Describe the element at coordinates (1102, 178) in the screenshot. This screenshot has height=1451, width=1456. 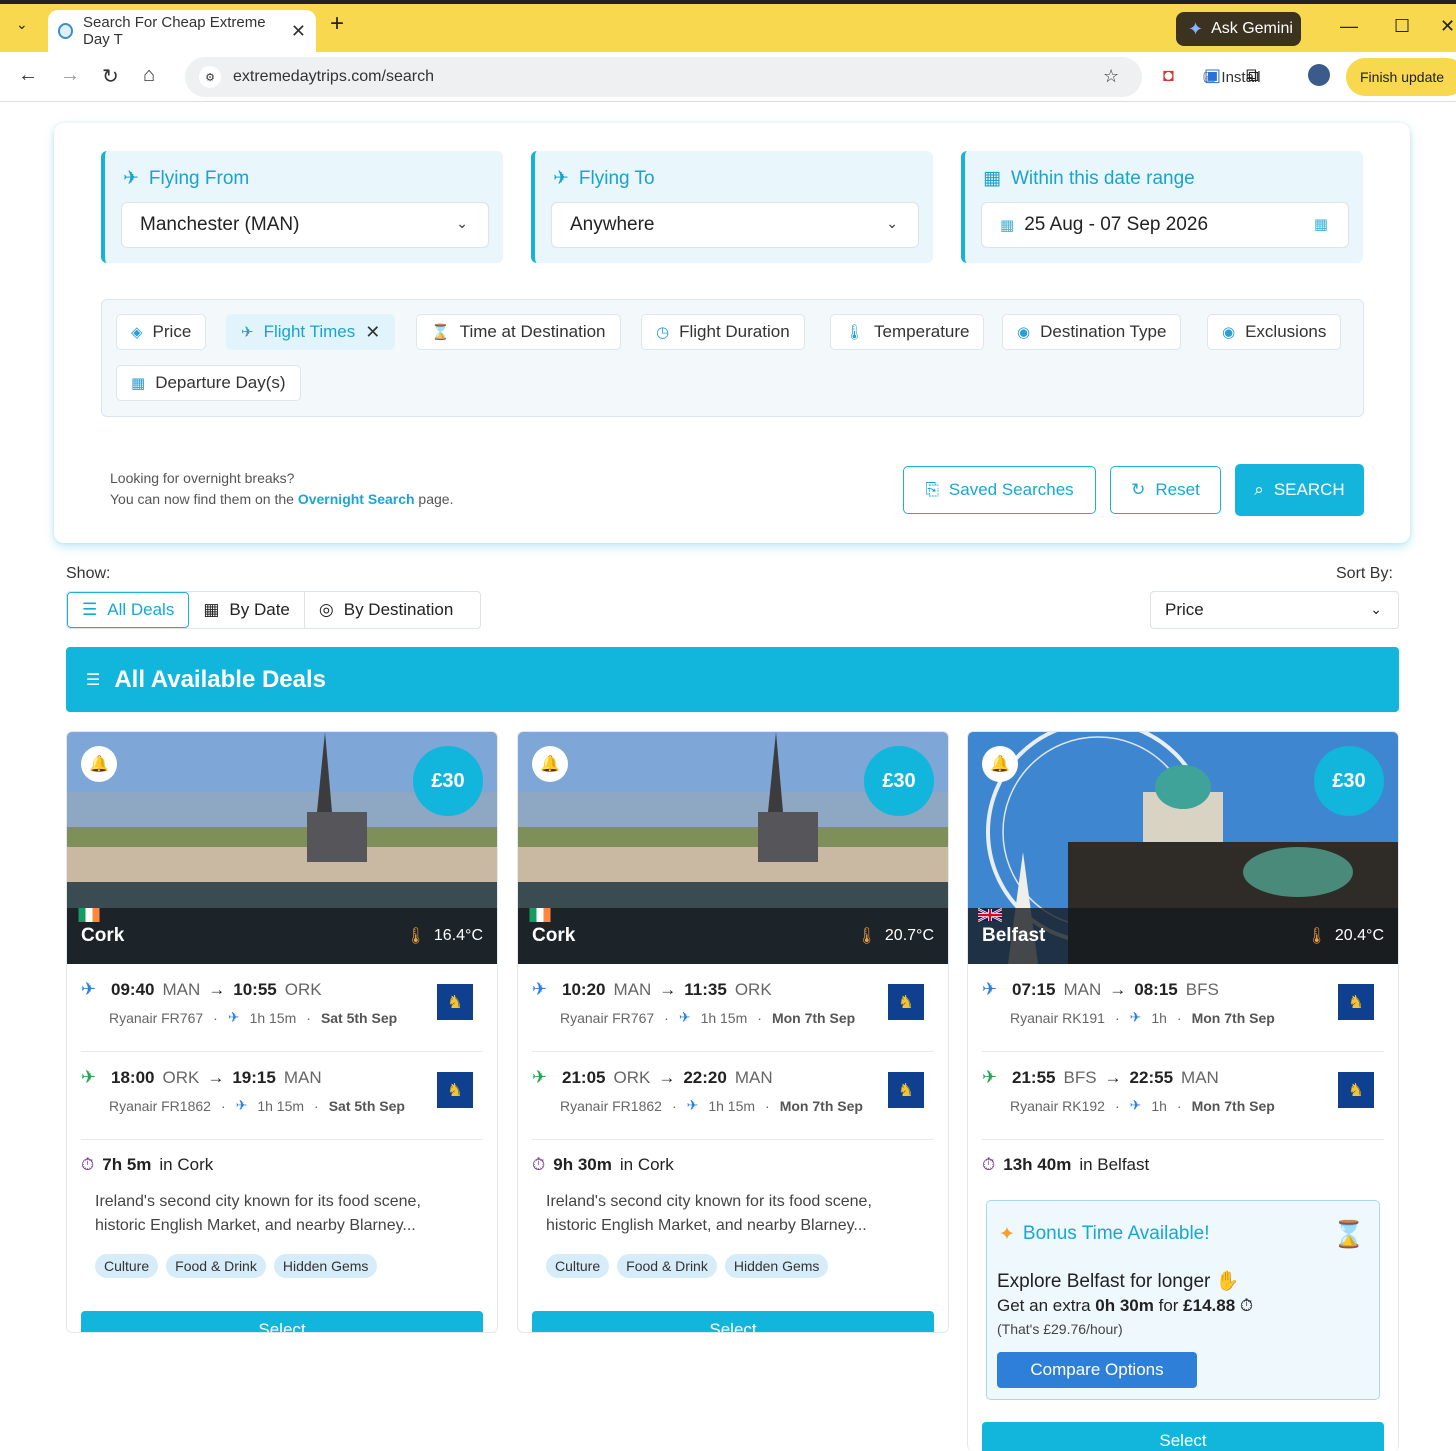
I see `date-range-label: Within this date range` at that location.